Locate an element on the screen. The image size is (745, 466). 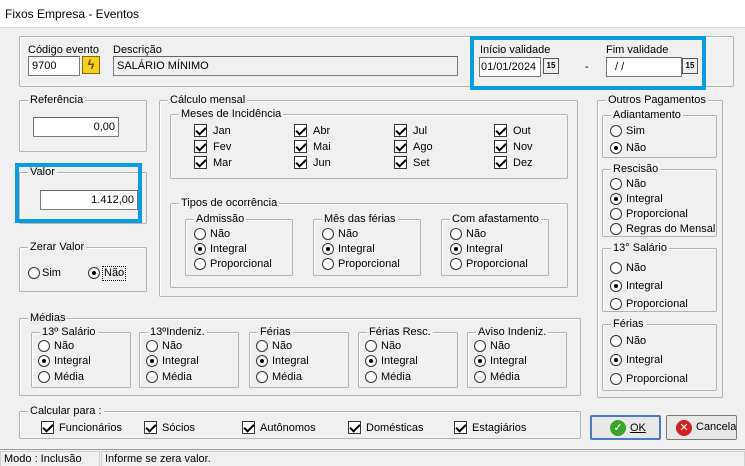
decimo-title: 13° Salário is located at coordinates (640, 248).